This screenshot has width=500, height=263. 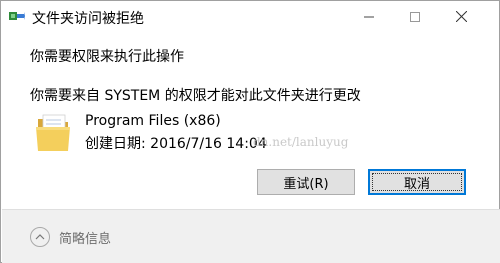 What do you see at coordinates (153, 121) in the screenshot?
I see `item-name: Program Files (x86)` at bounding box center [153, 121].